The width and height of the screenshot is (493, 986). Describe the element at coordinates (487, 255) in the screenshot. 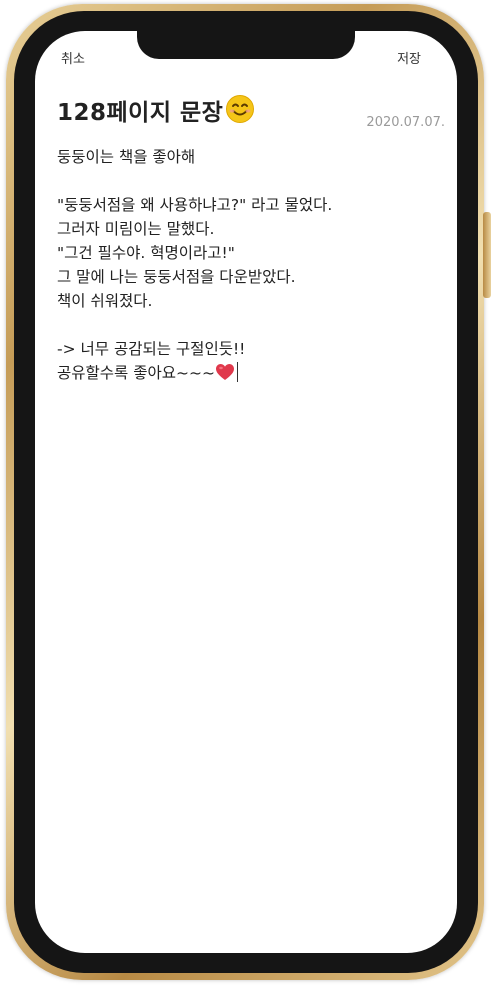

I see `side-button` at that location.